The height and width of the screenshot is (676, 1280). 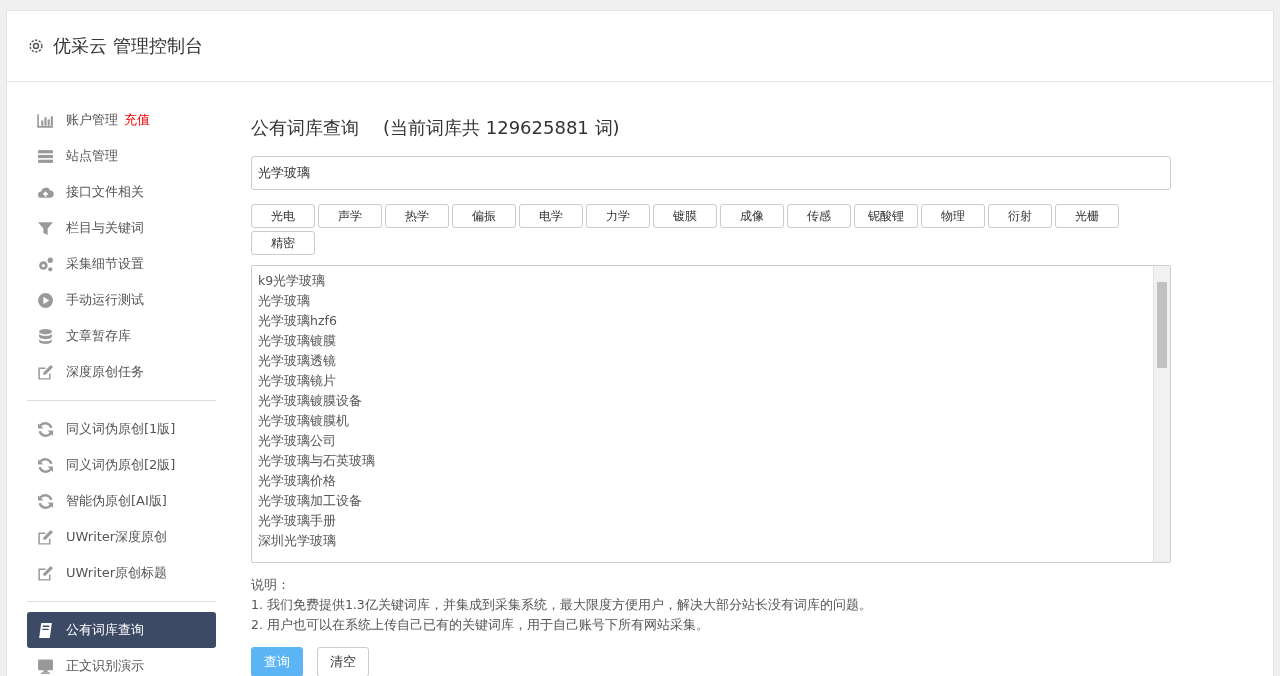 I want to click on result-line: 光学玻璃加工设备, so click(x=310, y=501).